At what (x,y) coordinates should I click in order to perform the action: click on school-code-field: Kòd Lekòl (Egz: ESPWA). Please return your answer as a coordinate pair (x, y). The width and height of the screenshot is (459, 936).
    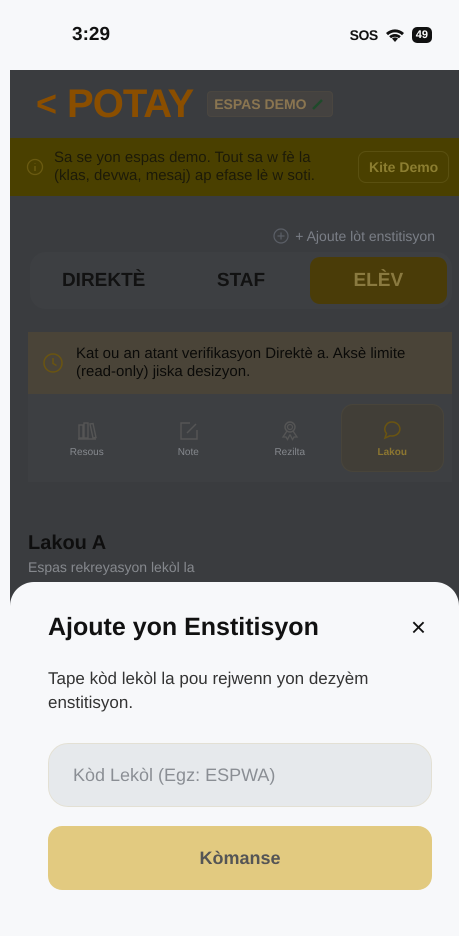
    Looking at the image, I should click on (240, 775).